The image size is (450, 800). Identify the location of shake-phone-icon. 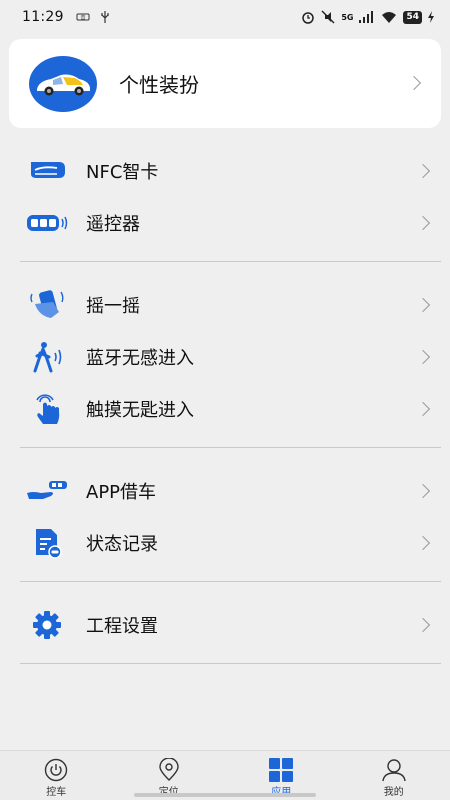
(47, 305).